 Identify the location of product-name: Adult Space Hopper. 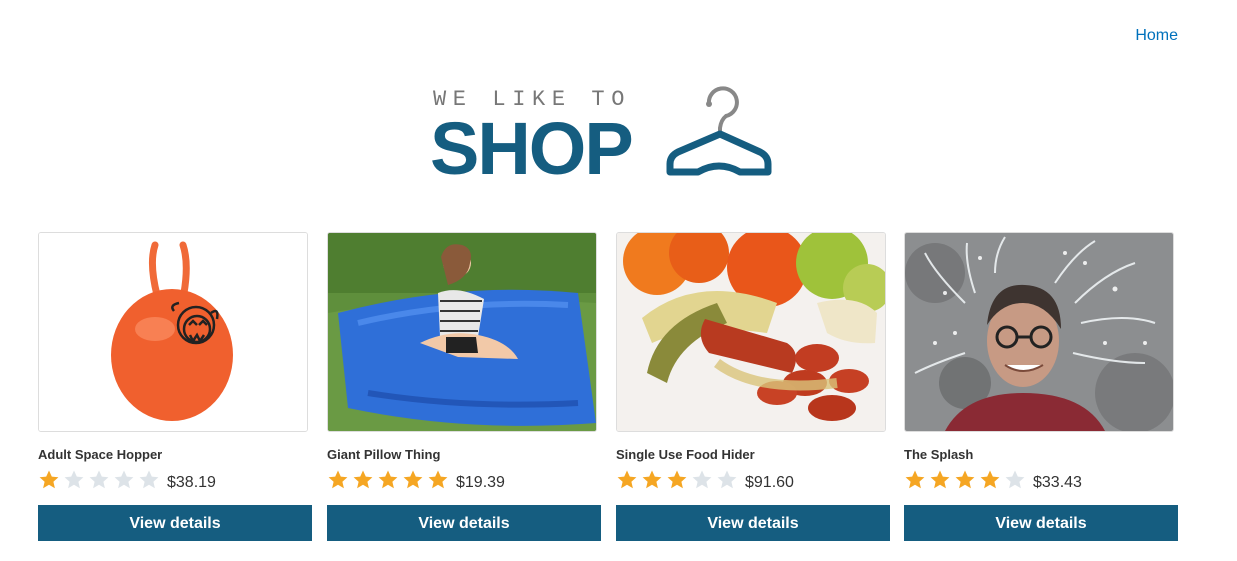
(175, 455).